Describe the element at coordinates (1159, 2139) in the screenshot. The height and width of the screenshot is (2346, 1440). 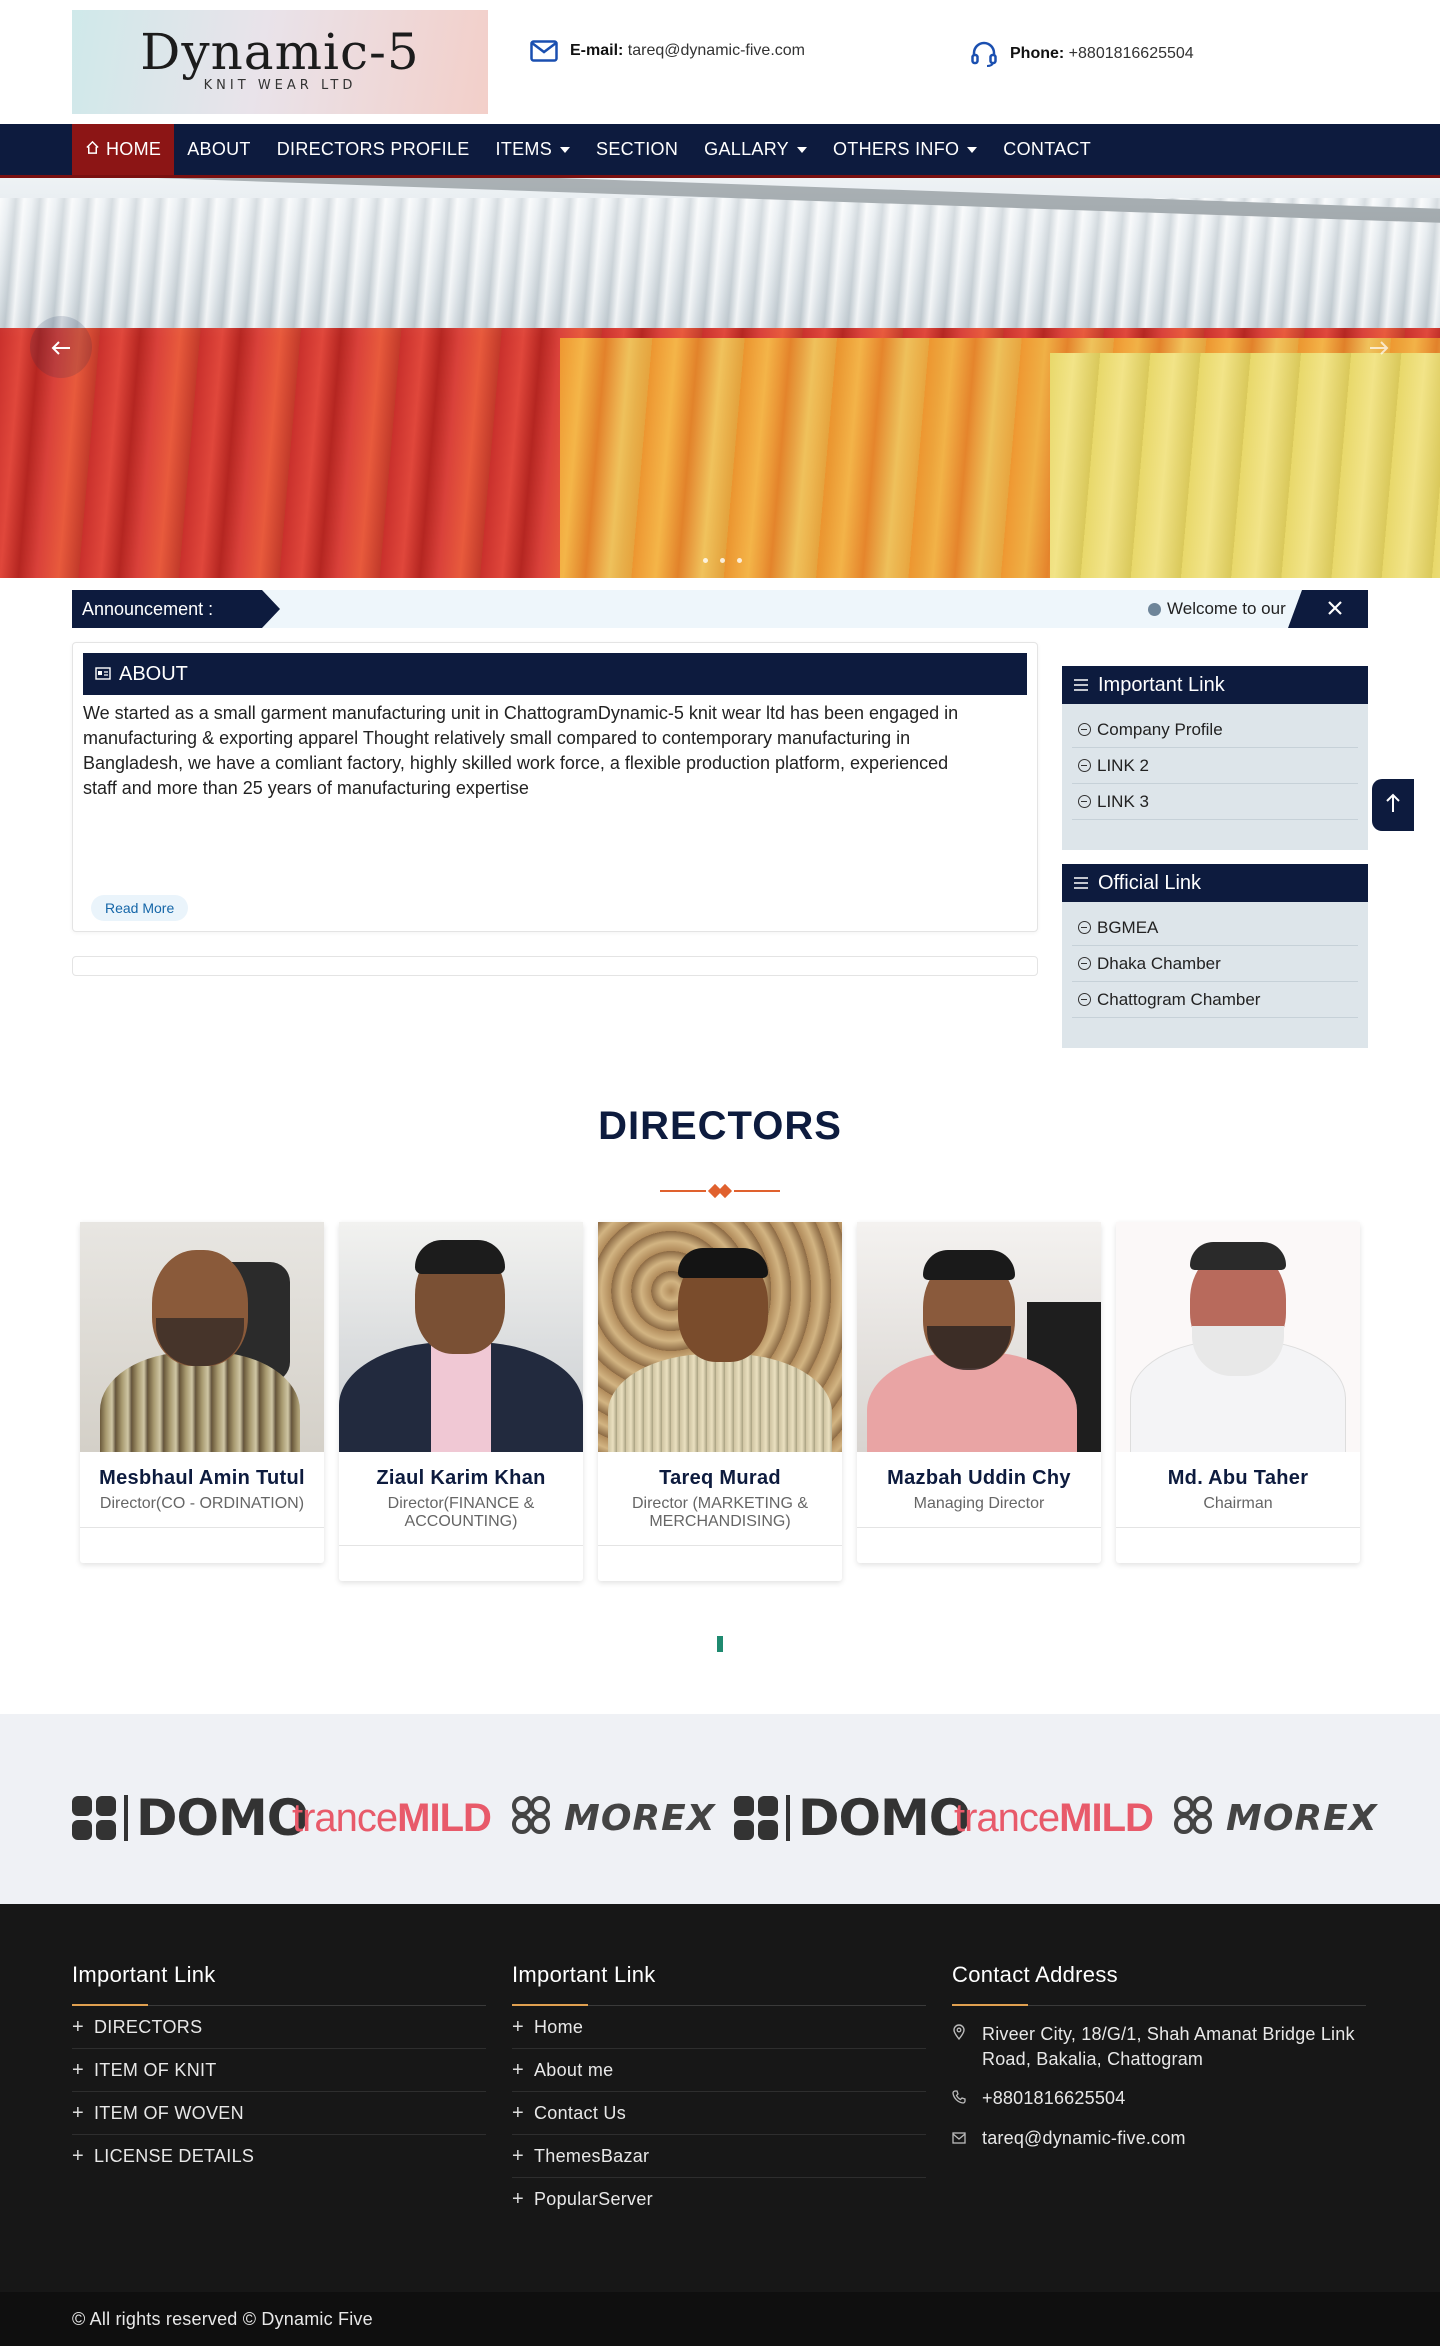
I see `footer-email: tareq@dynamic-five.com` at that location.